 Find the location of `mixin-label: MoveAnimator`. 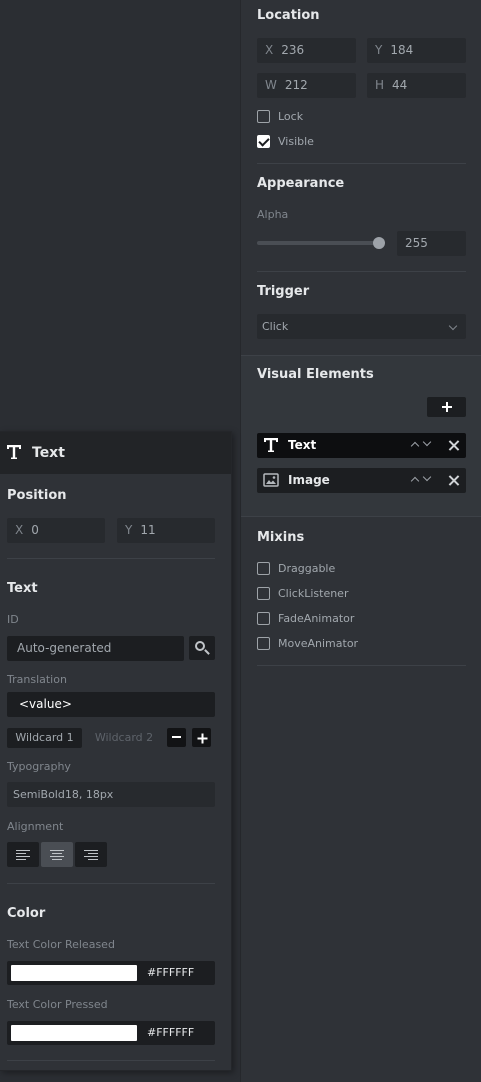

mixin-label: MoveAnimator is located at coordinates (318, 643).